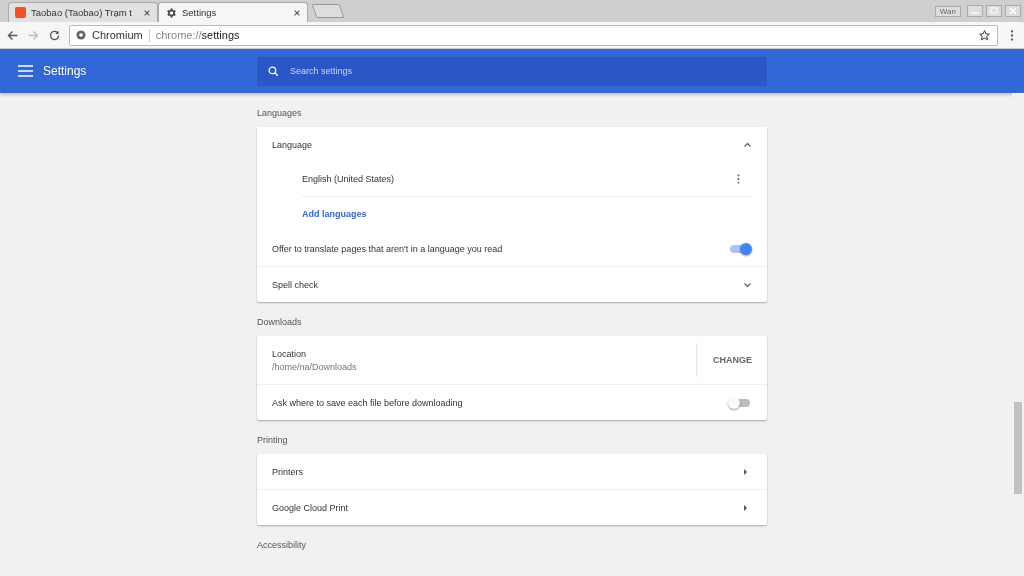  I want to click on folder-path: /home/na/Downloads, so click(315, 366).